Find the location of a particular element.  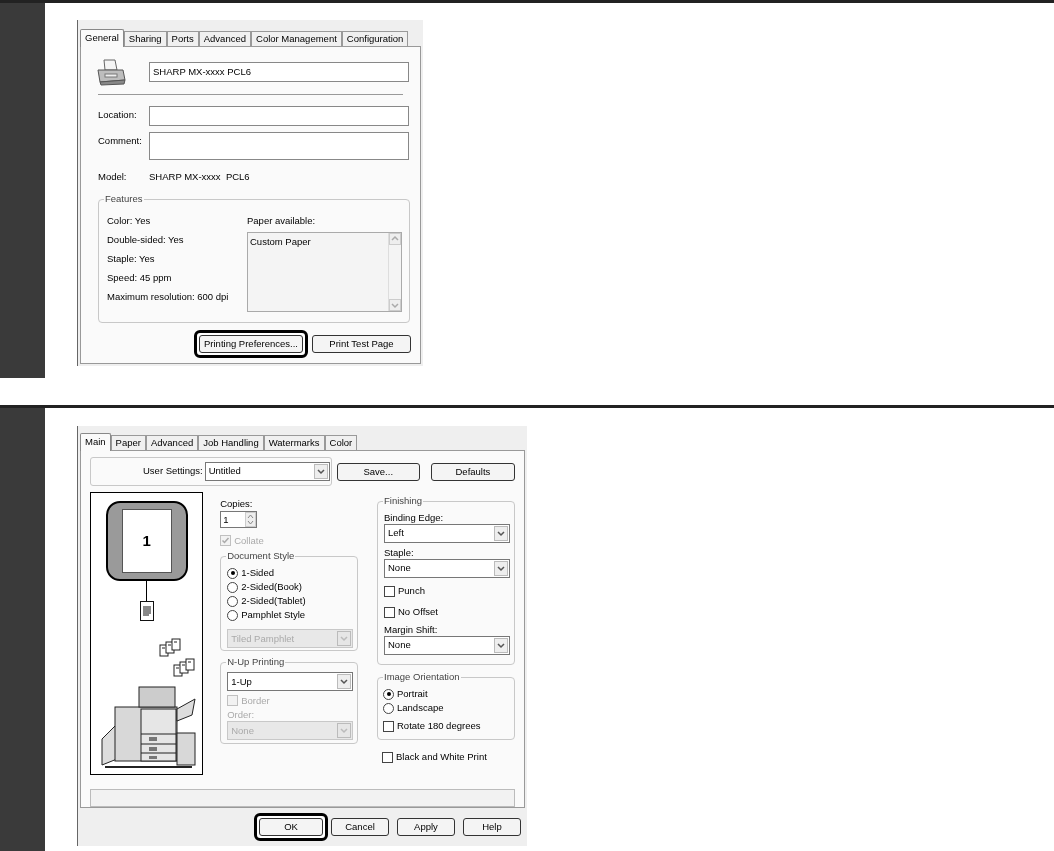

label: Staple: Yes is located at coordinates (131, 259).